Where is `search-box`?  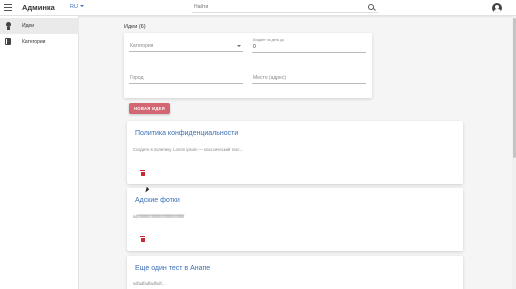 search-box is located at coordinates (285, 8).